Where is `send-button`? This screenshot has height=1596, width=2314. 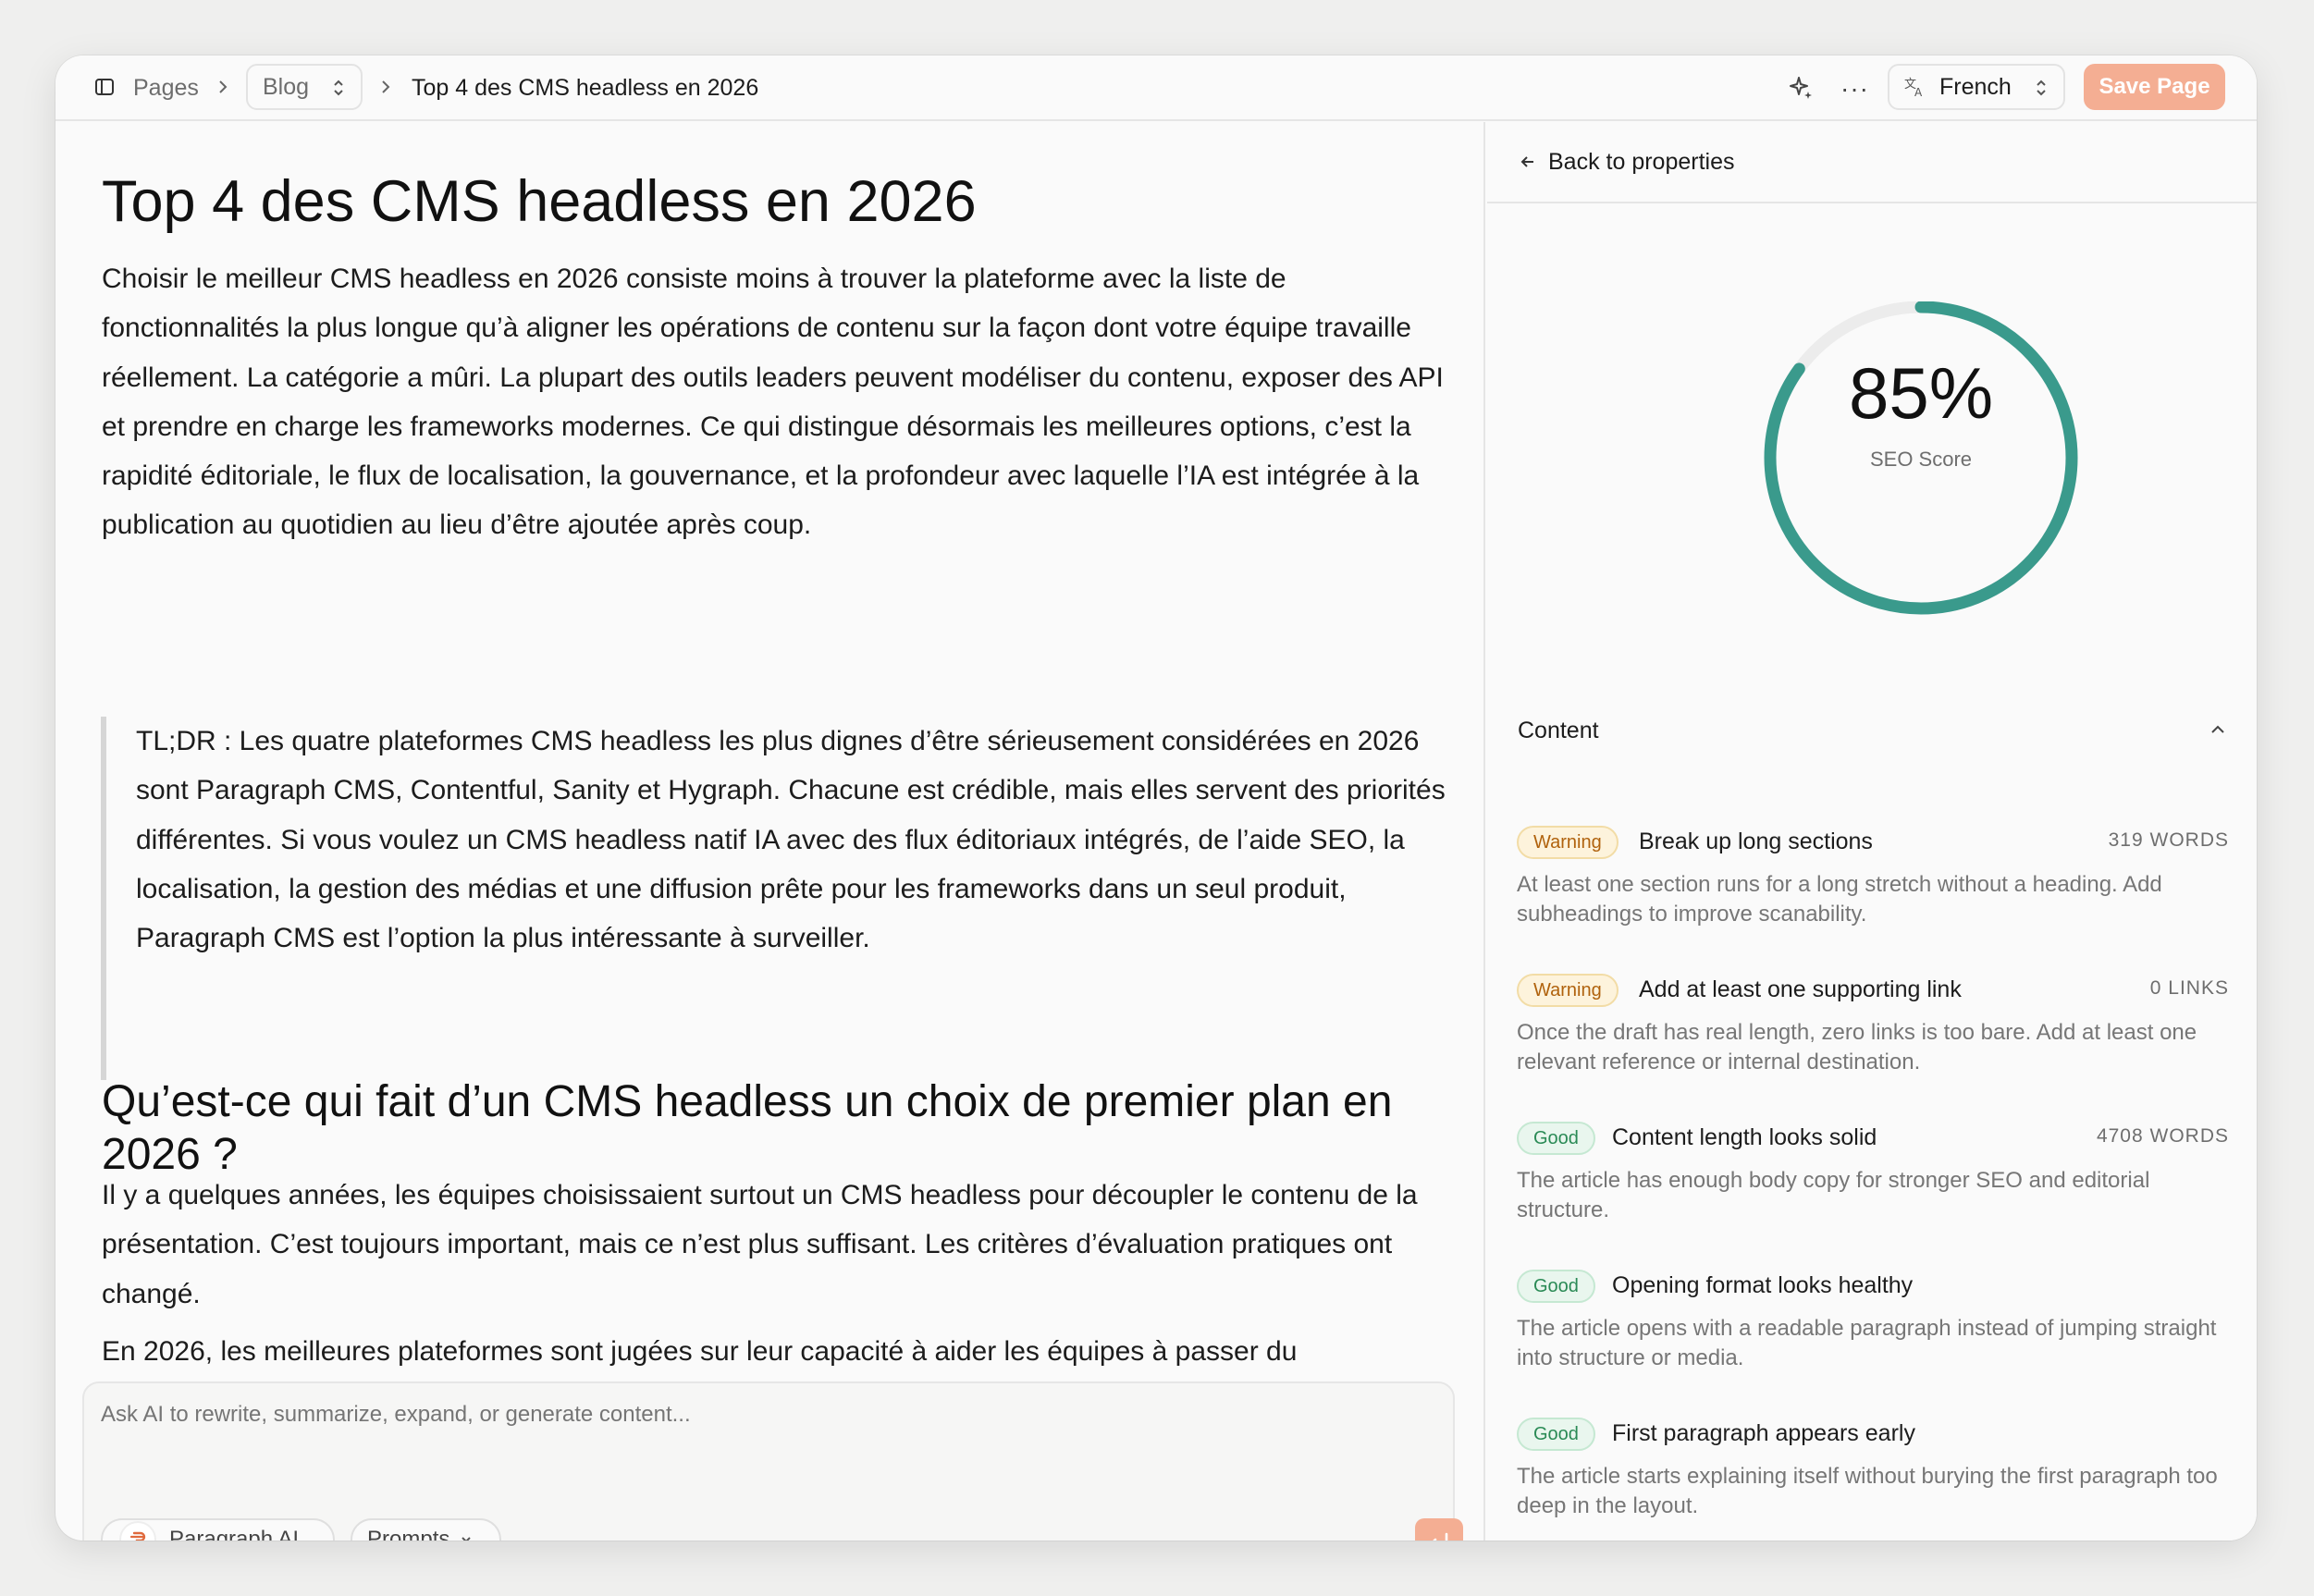 send-button is located at coordinates (1439, 1529).